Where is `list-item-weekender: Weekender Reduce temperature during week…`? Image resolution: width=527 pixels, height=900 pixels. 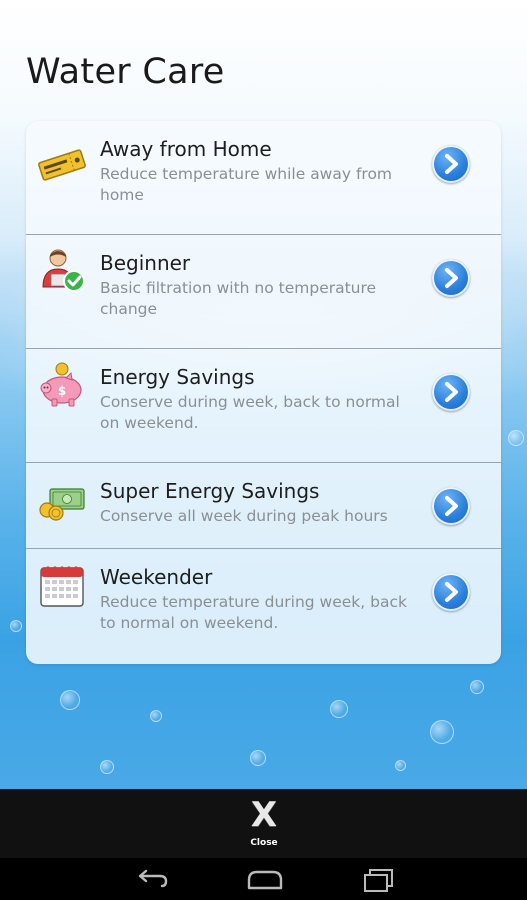
list-item-weekender: Weekender Reduce temperature during week… is located at coordinates (263, 606).